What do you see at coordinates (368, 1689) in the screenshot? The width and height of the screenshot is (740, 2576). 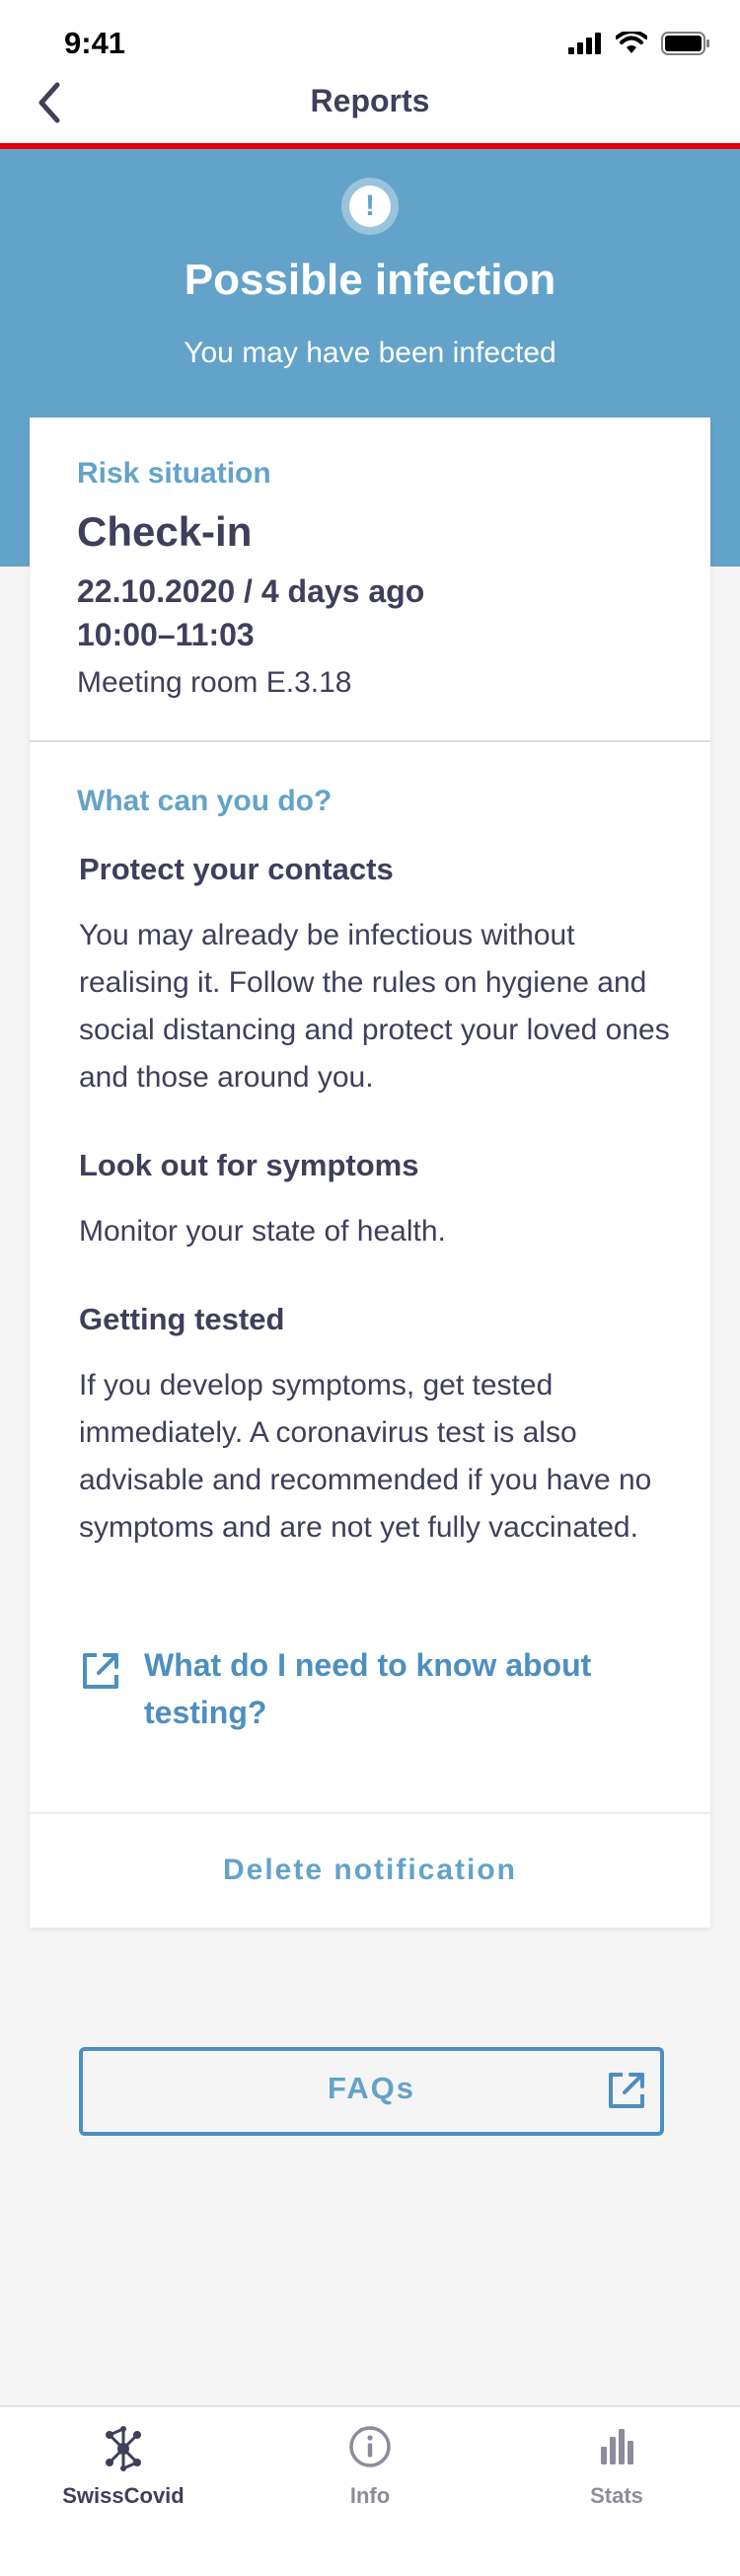 I see `testing-info-link-label: What do I need to know about testing?` at bounding box center [368, 1689].